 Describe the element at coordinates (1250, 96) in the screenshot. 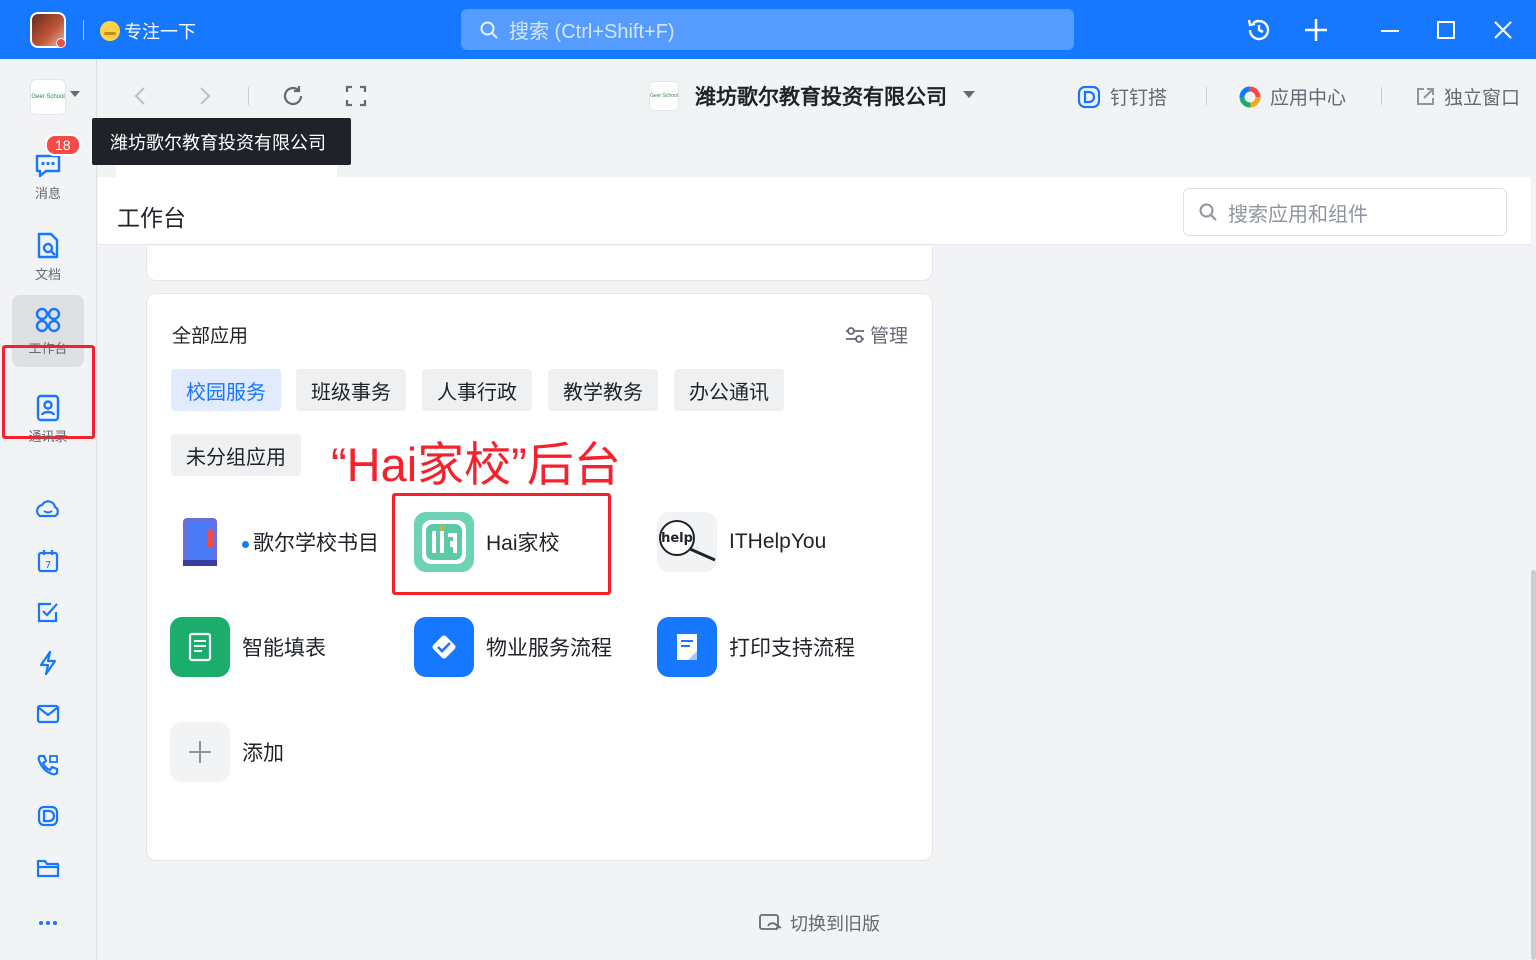

I see `app-center-icon` at that location.